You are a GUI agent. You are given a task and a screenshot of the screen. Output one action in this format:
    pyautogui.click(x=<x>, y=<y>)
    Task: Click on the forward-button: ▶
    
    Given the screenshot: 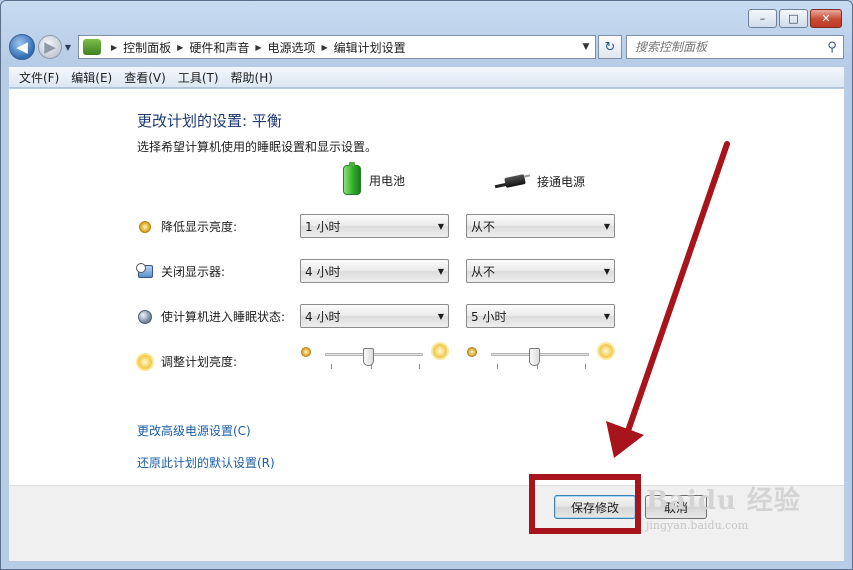 What is the action you would take?
    pyautogui.click(x=50, y=47)
    